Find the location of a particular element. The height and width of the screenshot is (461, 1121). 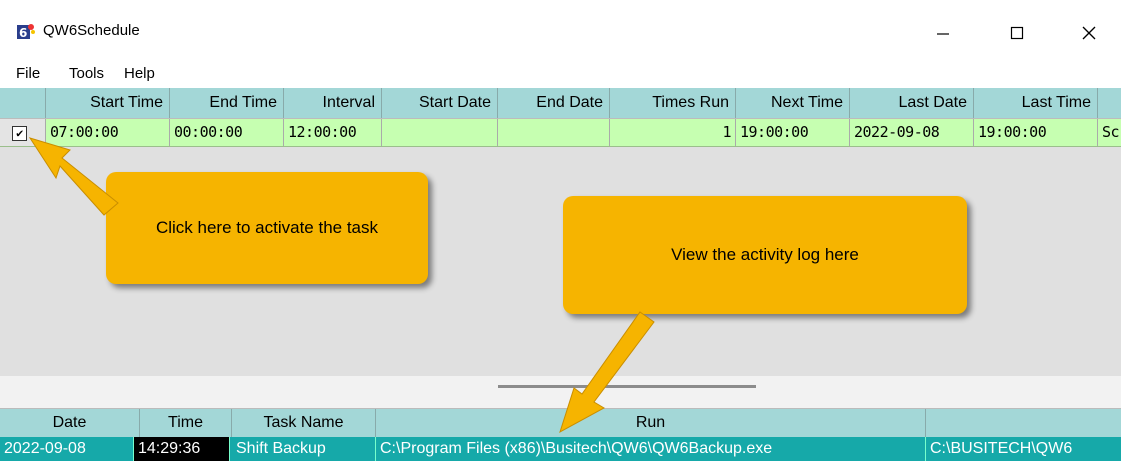

svg-text: 6 is located at coordinates (23, 33).